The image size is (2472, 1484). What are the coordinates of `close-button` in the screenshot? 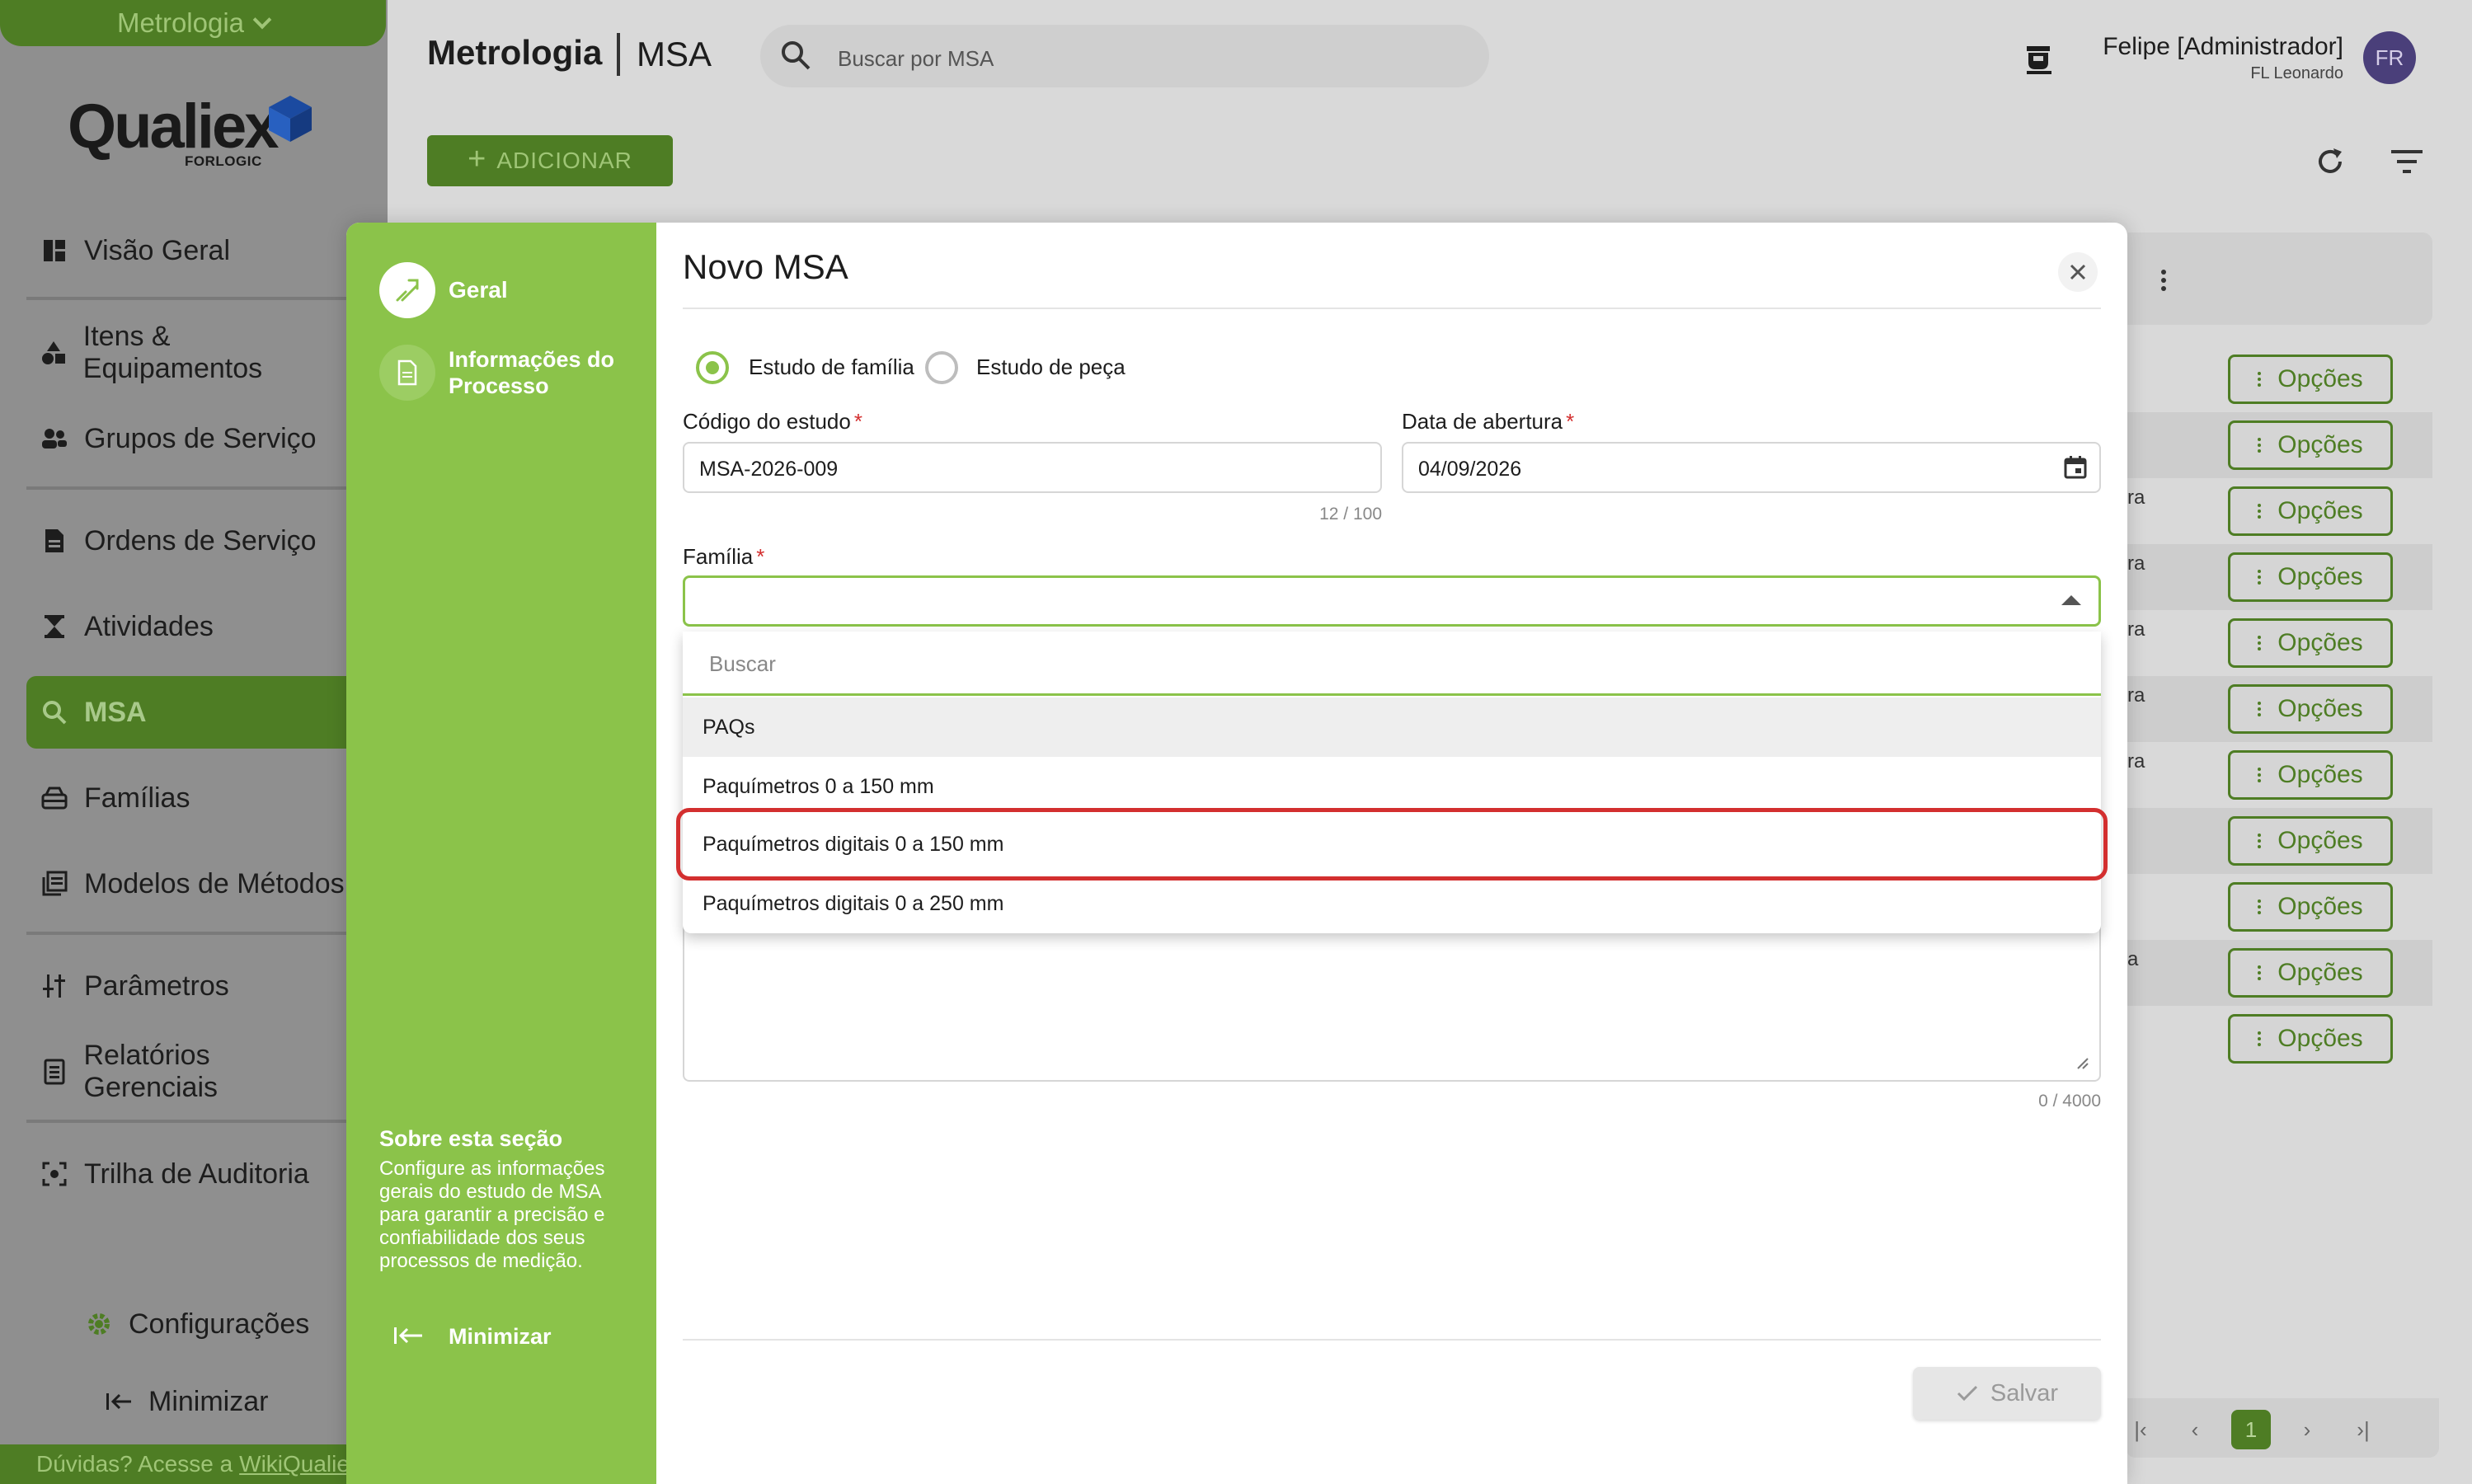 It's located at (2078, 272).